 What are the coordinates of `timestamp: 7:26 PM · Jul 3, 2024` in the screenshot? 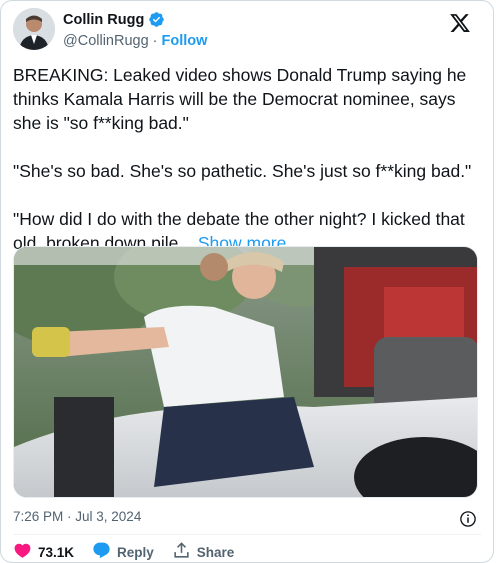 It's located at (77, 516).